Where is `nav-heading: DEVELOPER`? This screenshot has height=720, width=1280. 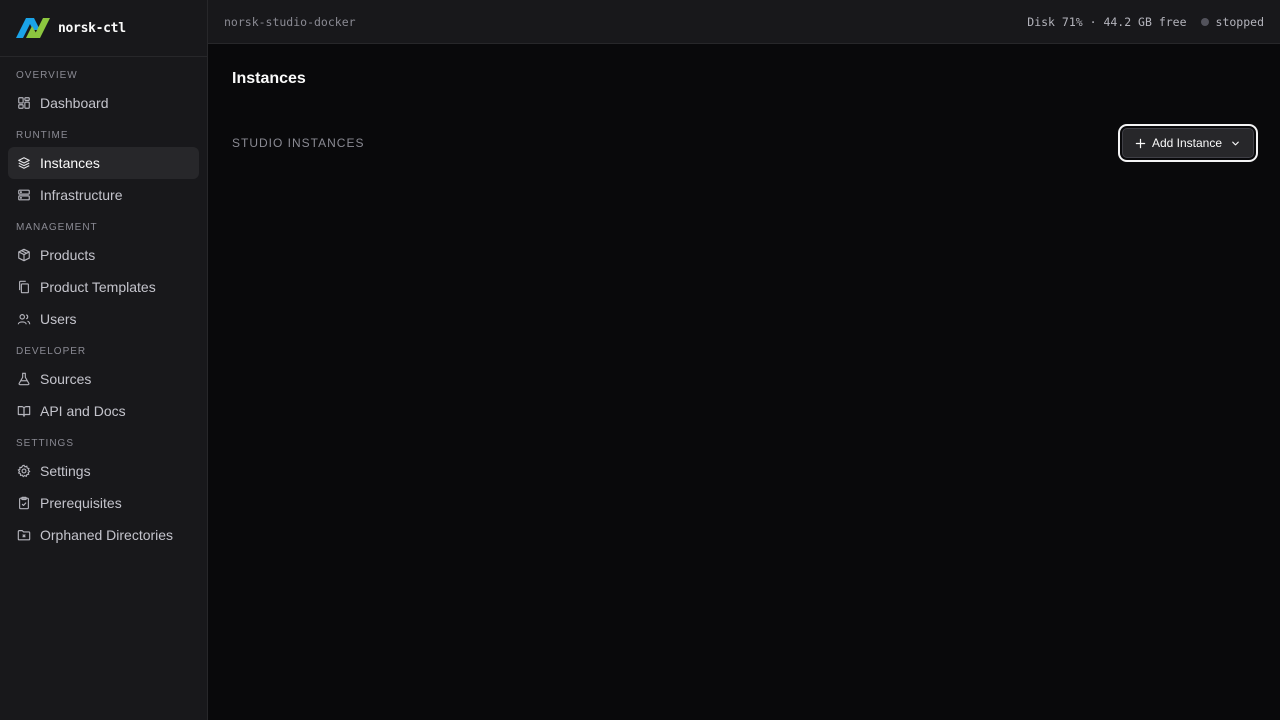 nav-heading: DEVELOPER is located at coordinates (51, 351).